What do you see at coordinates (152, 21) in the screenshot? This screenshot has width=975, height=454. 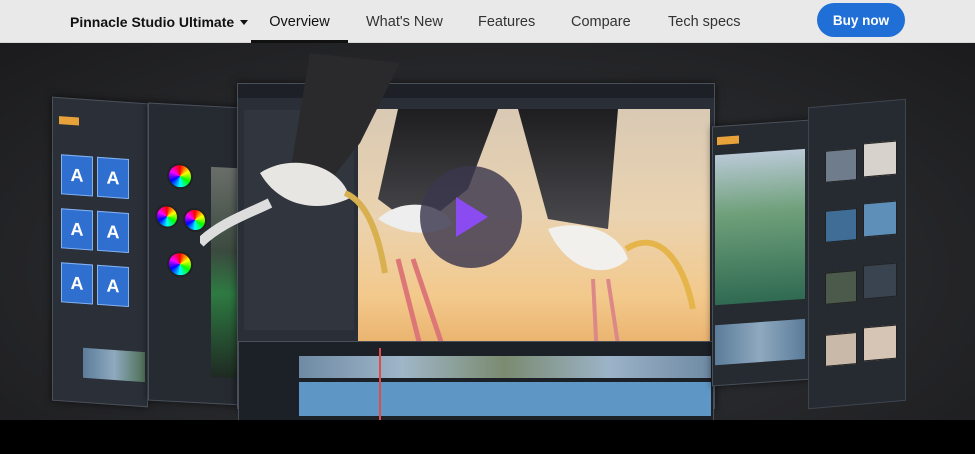 I see `product-name: Pinnacle Studio Ultimate` at bounding box center [152, 21].